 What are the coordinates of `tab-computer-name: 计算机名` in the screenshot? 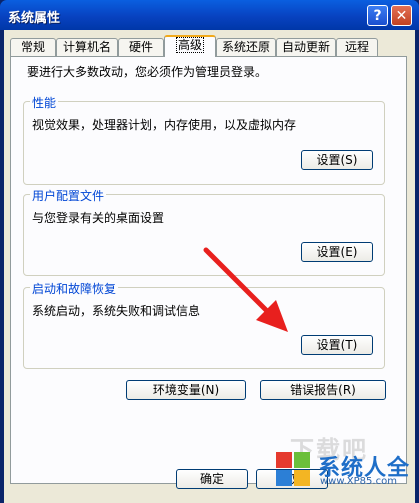 It's located at (87, 47).